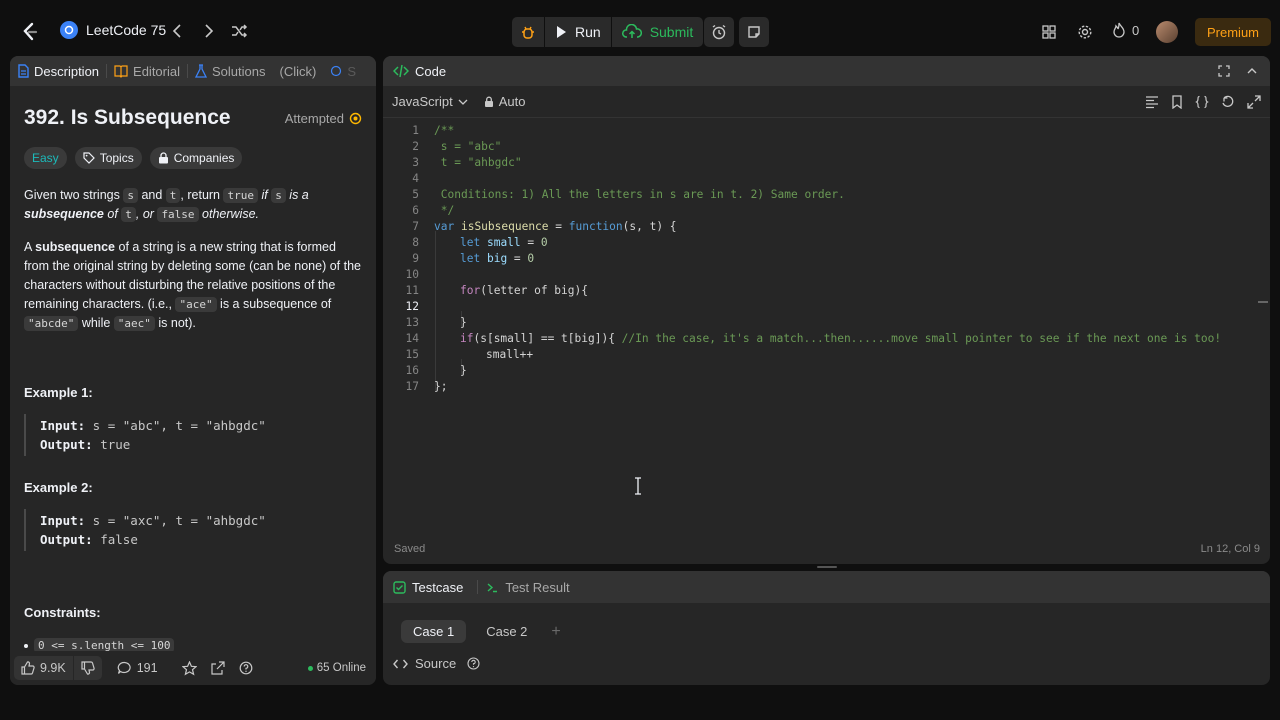 This screenshot has width=1280, height=720. I want to click on case-2-tab: Case 2, so click(506, 631).